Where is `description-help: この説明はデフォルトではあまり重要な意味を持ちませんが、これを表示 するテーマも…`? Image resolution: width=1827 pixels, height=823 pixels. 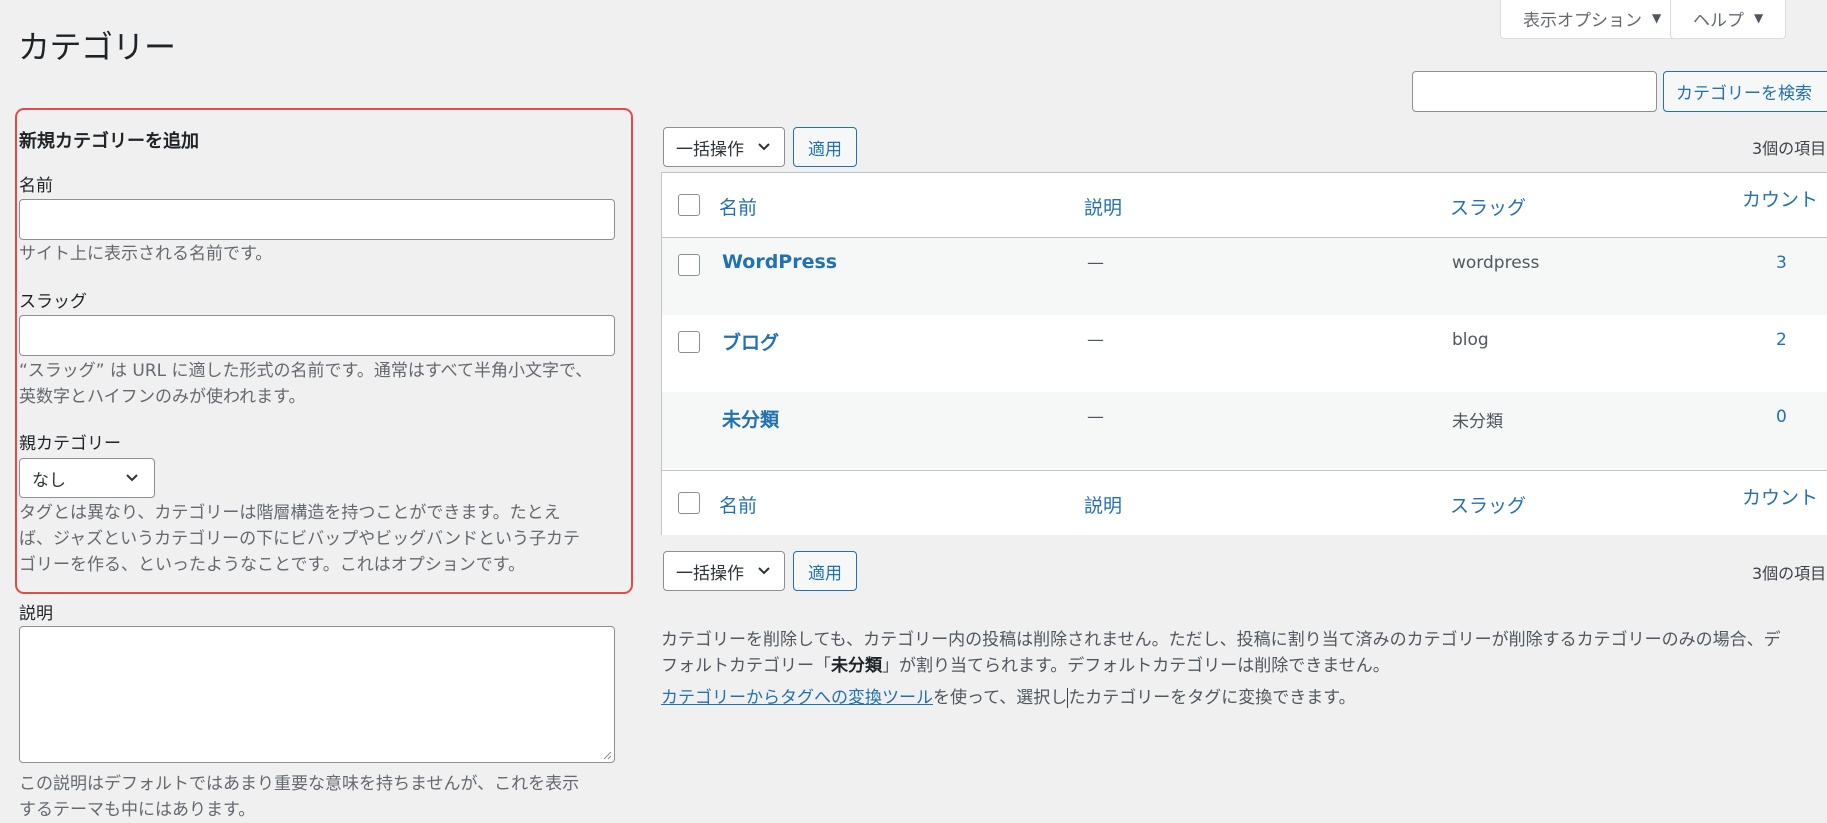
description-help: この説明はデフォルトではあまり重要な意味を持ちませんが、これを表示 するテーマも… is located at coordinates (319, 797).